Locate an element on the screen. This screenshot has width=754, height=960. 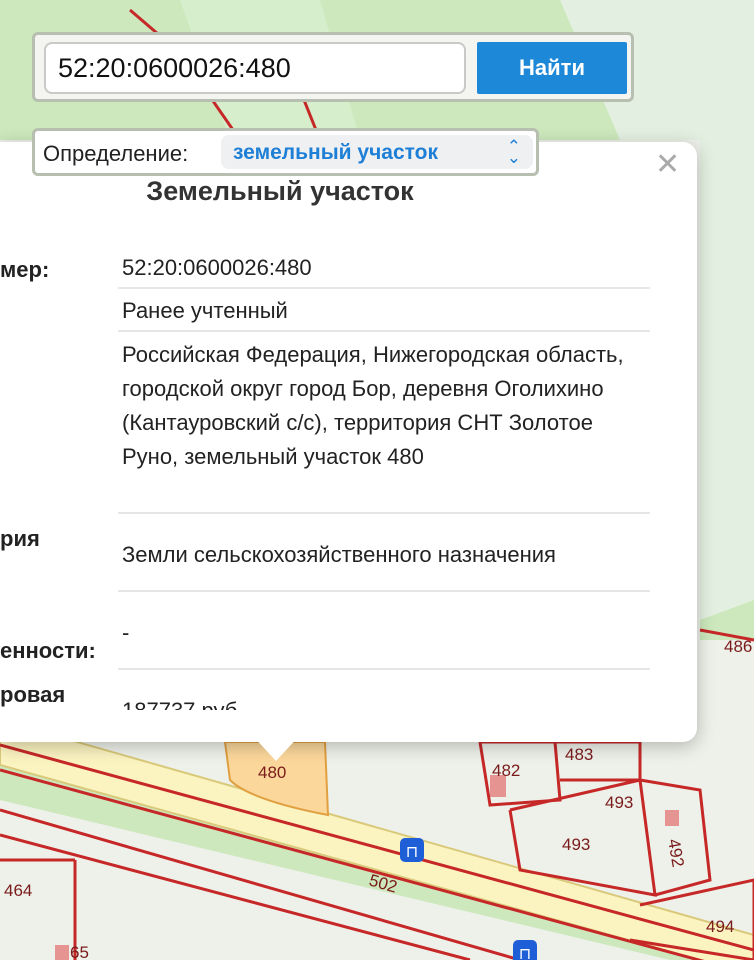
cadastral-search-input is located at coordinates (255, 68).